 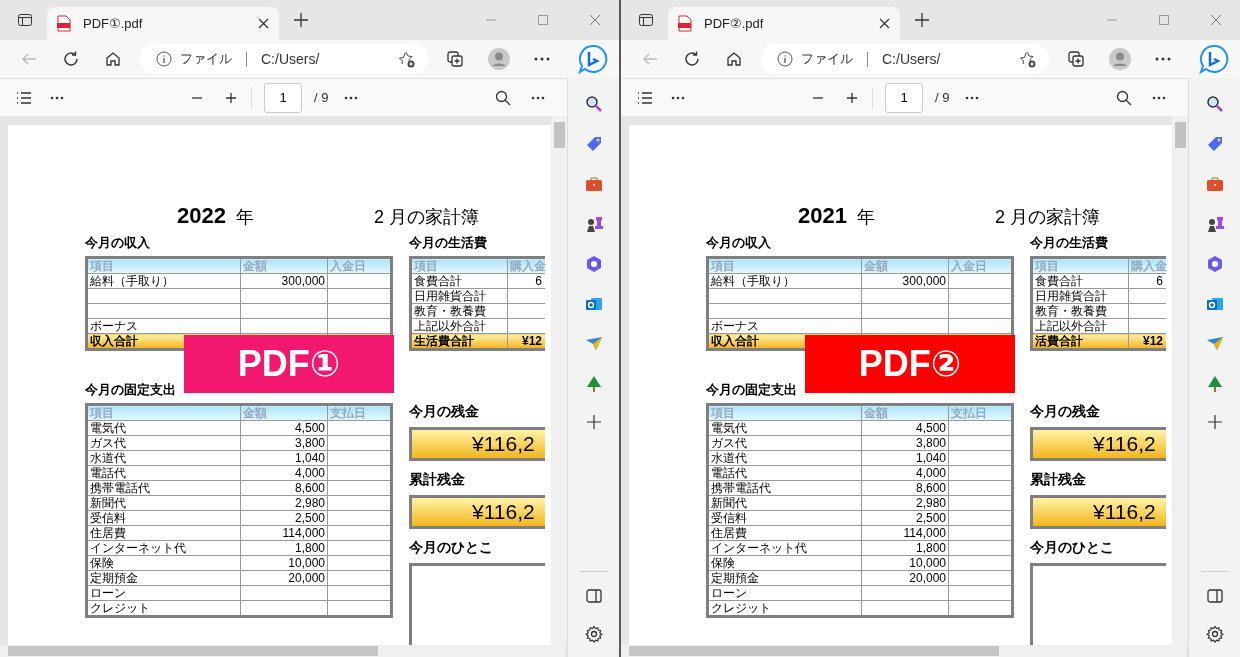 I want to click on table-cell: 4,500, so click(x=284, y=428).